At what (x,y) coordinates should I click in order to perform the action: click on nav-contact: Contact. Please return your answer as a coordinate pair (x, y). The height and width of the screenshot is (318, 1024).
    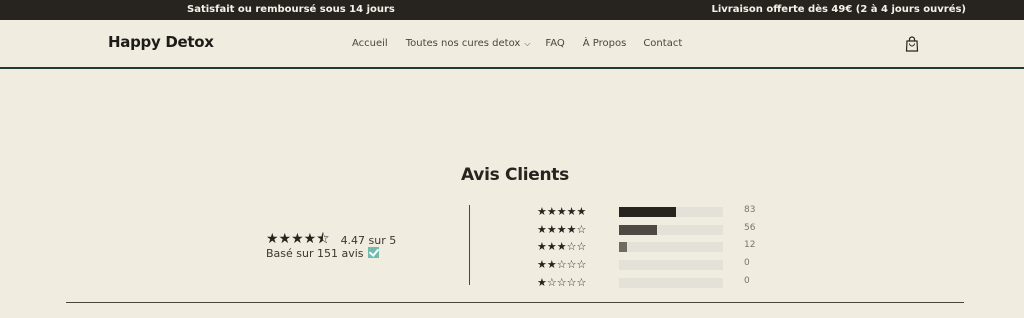
    Looking at the image, I should click on (662, 43).